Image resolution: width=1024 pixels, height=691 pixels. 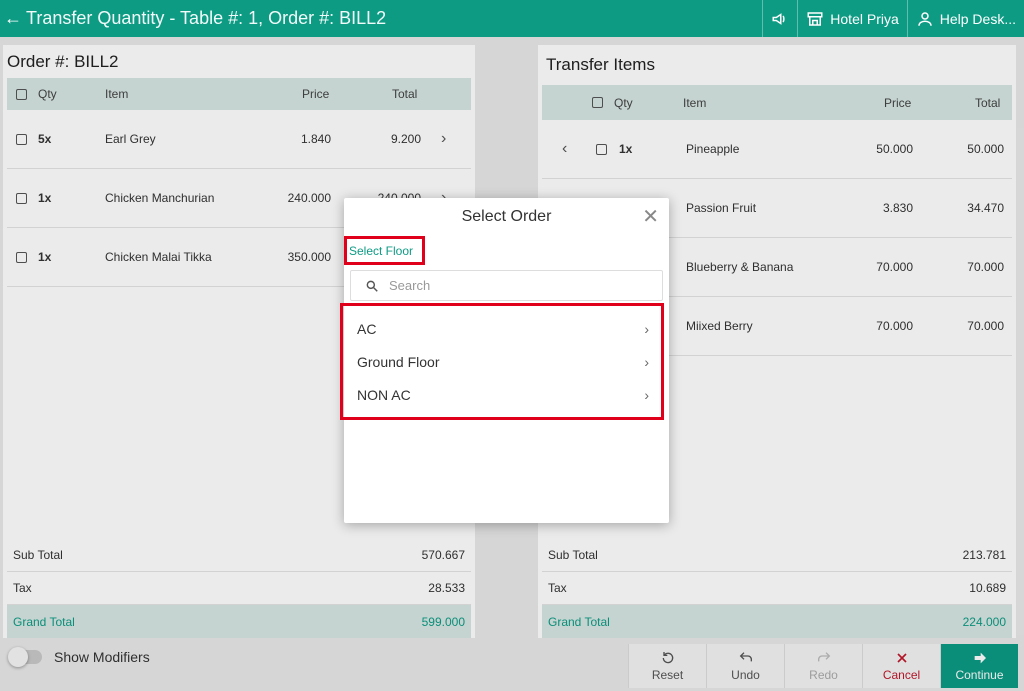 I want to click on floor-label: NON AC, so click(x=384, y=394).